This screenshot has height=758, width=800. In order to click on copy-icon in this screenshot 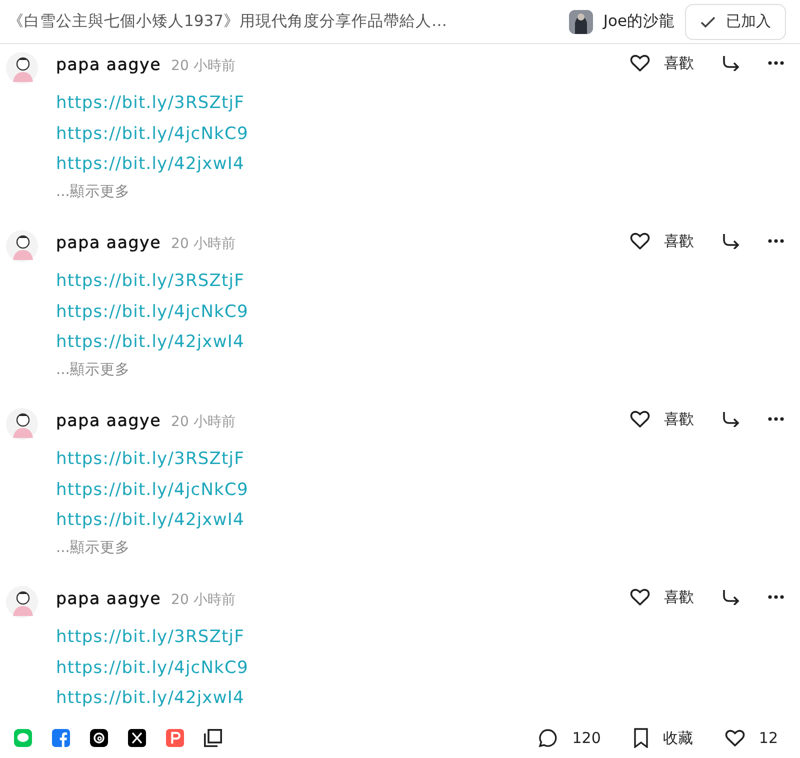, I will do `click(213, 738)`.